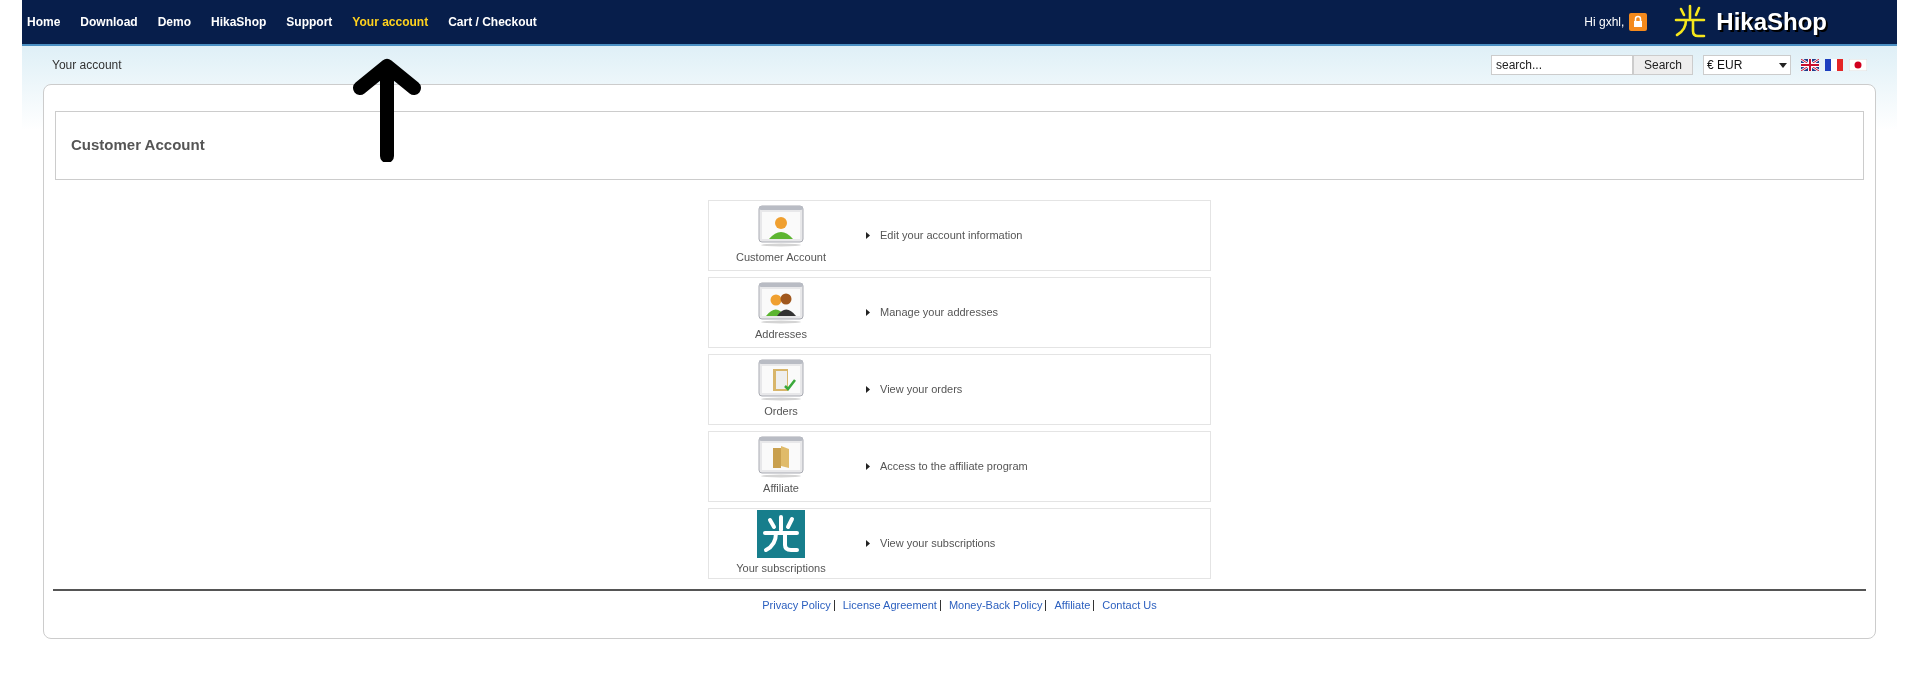 The width and height of the screenshot is (1919, 675). I want to click on breadcrumb: Your account, so click(87, 65).